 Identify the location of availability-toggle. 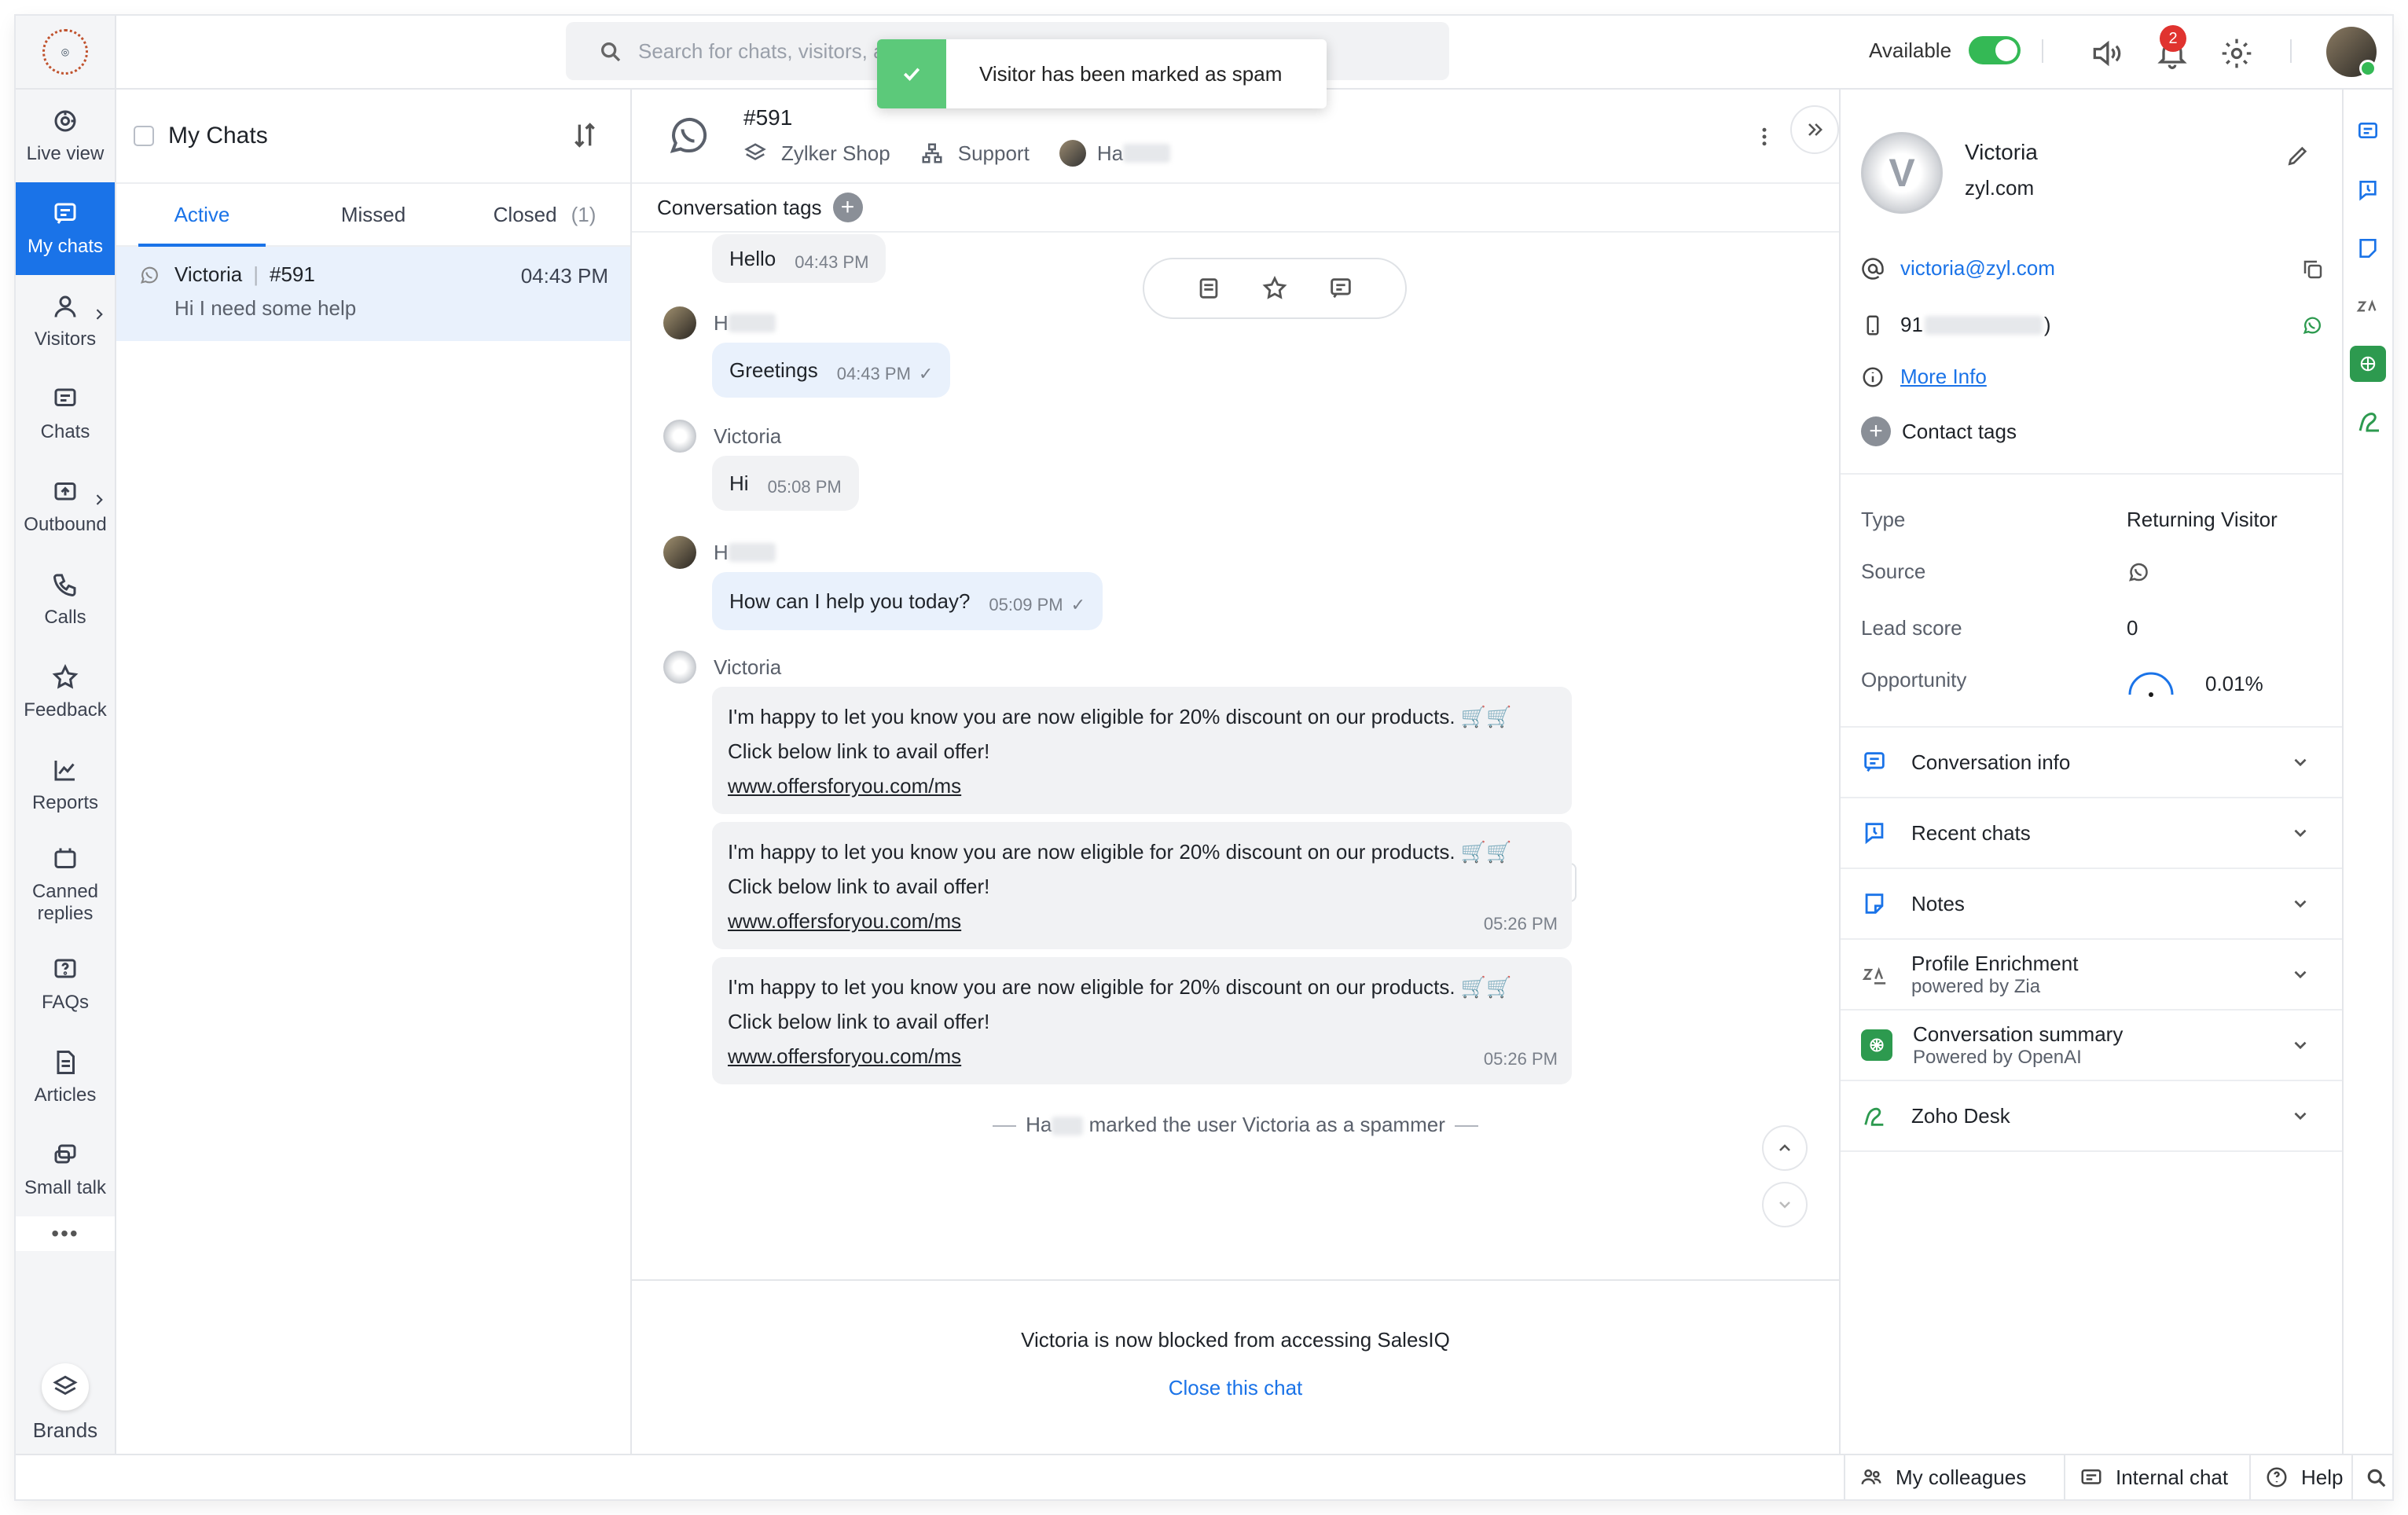
(1995, 50).